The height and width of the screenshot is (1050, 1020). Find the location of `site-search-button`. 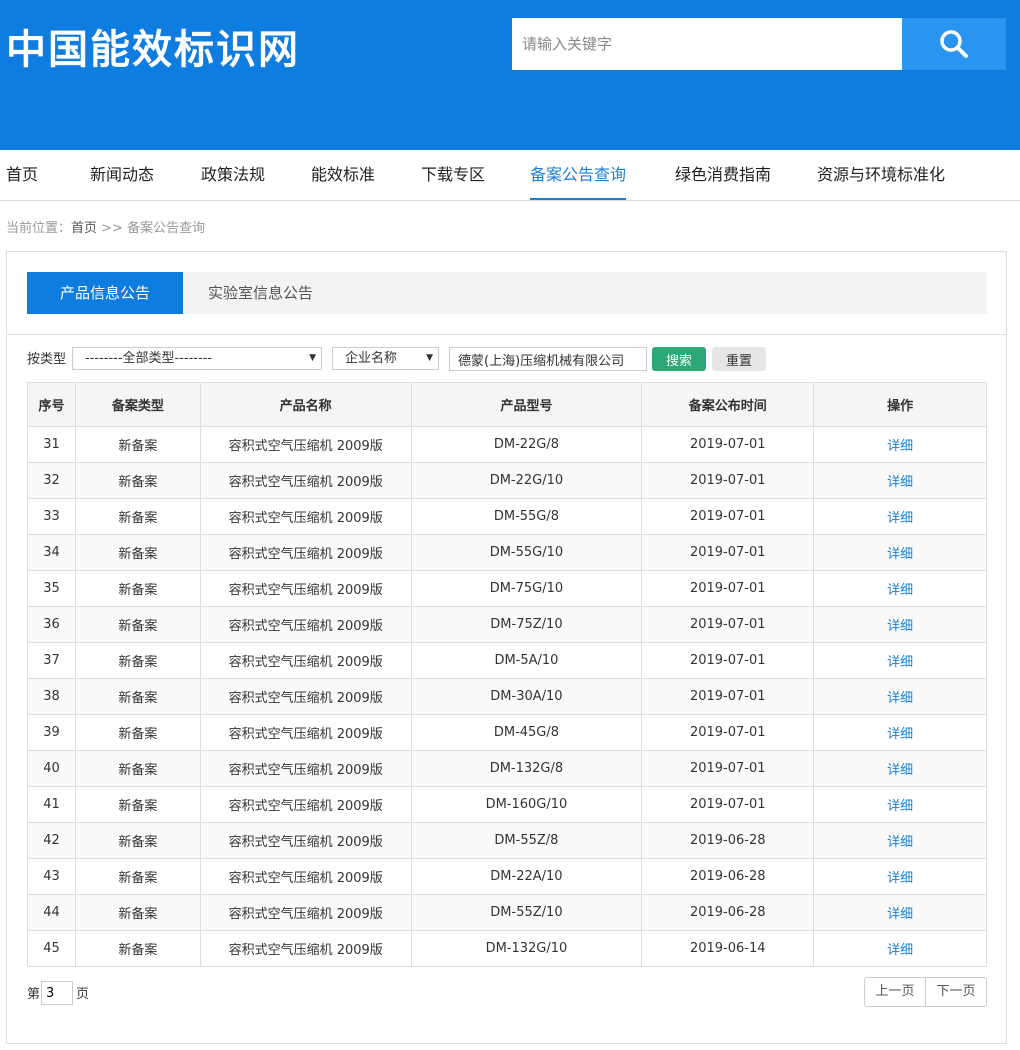

site-search-button is located at coordinates (954, 44).